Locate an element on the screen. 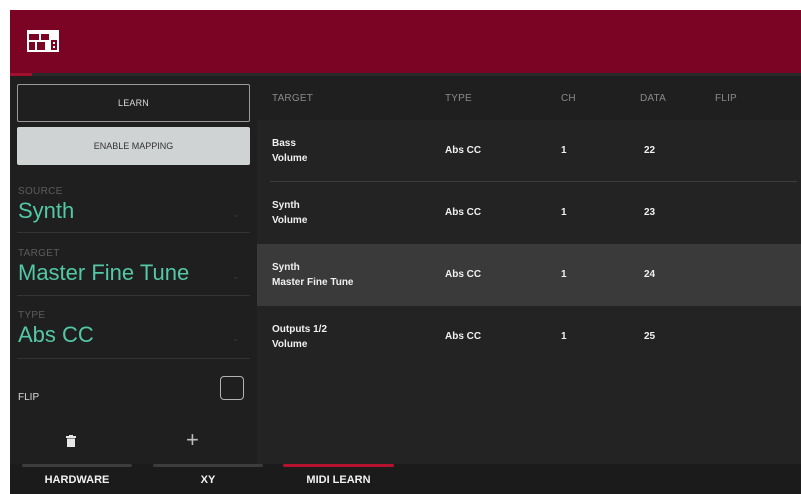  tab-xy: XY is located at coordinates (208, 480).